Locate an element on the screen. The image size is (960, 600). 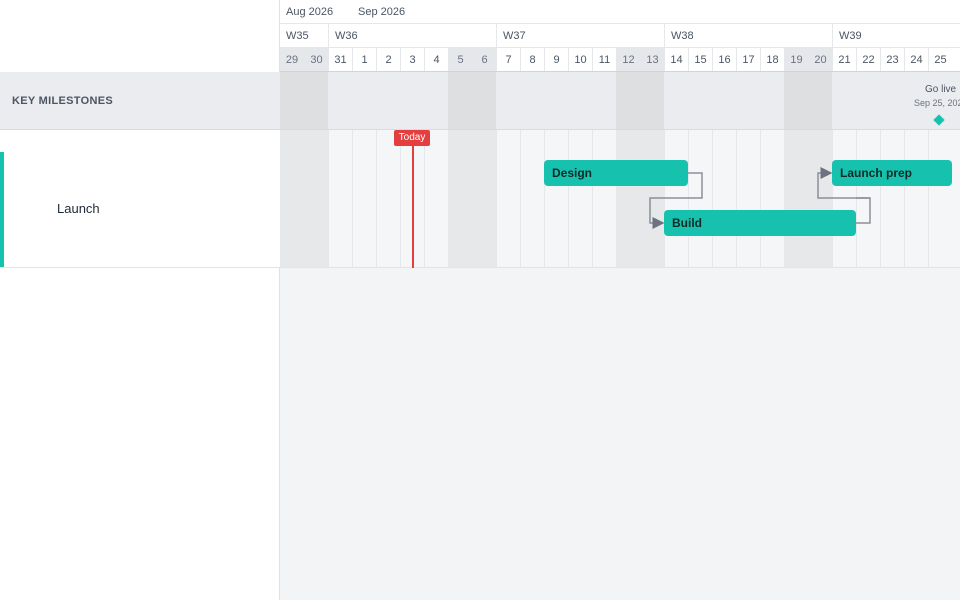
day-cell: 17 is located at coordinates (748, 59).